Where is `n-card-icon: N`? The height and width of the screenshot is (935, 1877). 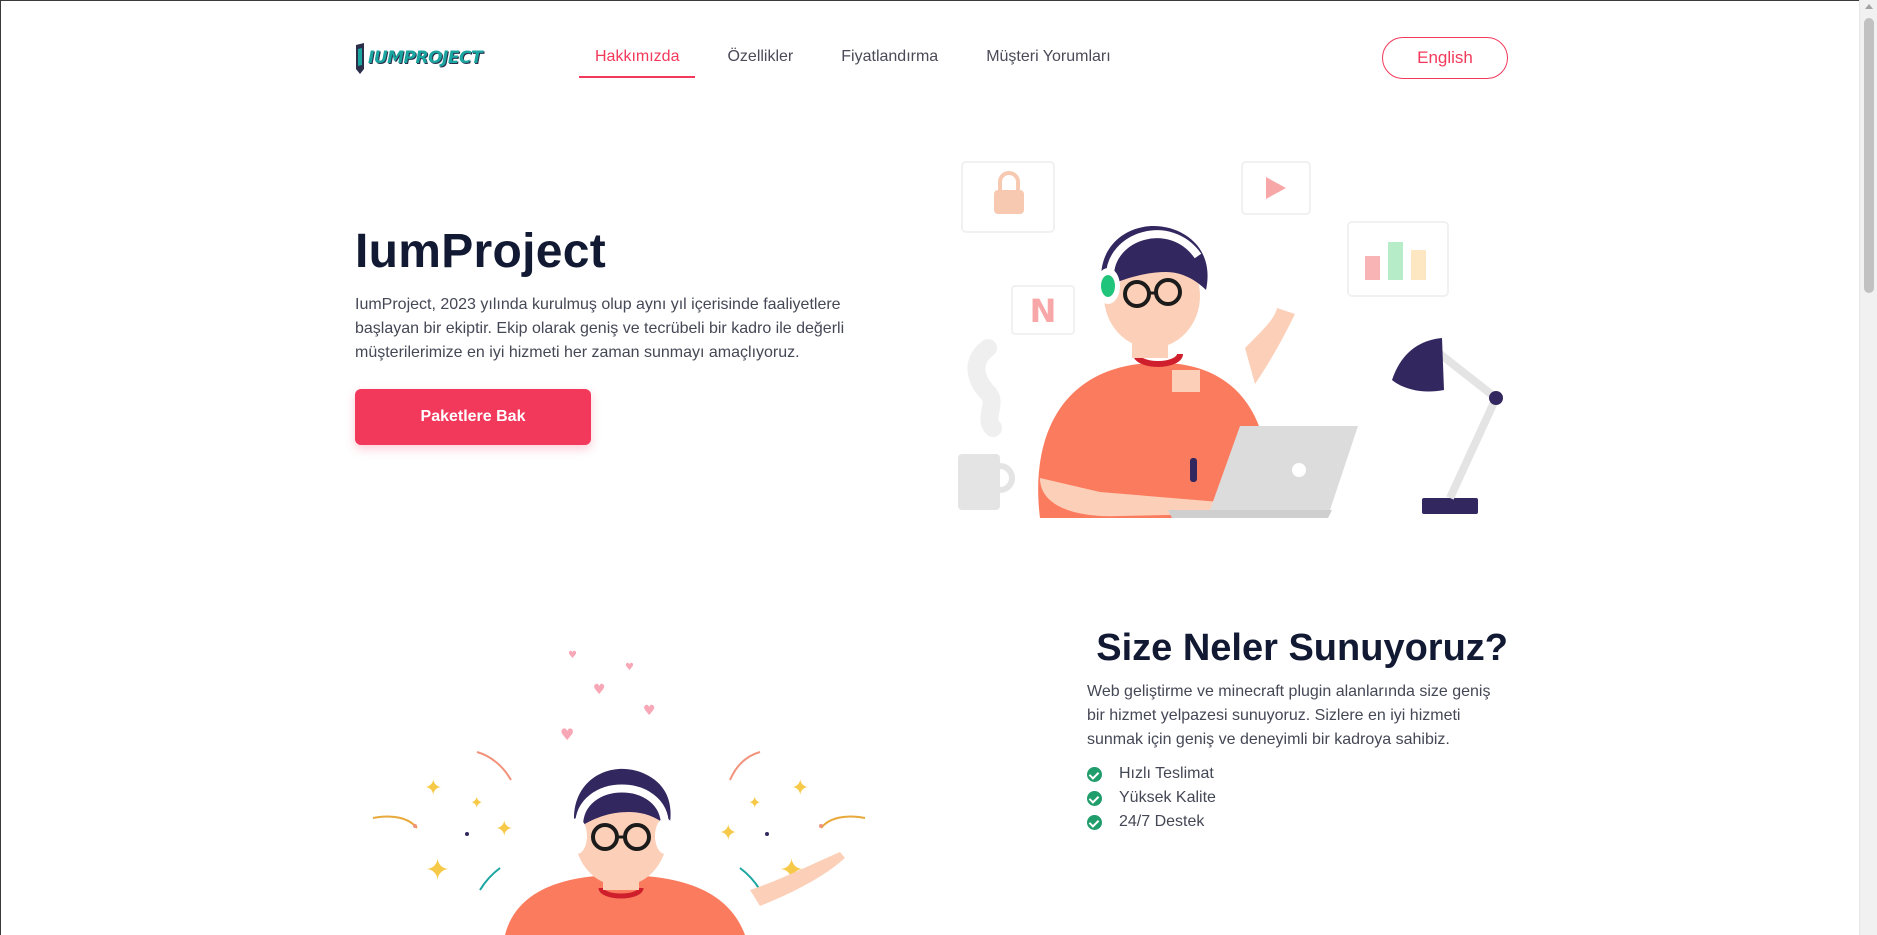 n-card-icon: N is located at coordinates (1043, 310).